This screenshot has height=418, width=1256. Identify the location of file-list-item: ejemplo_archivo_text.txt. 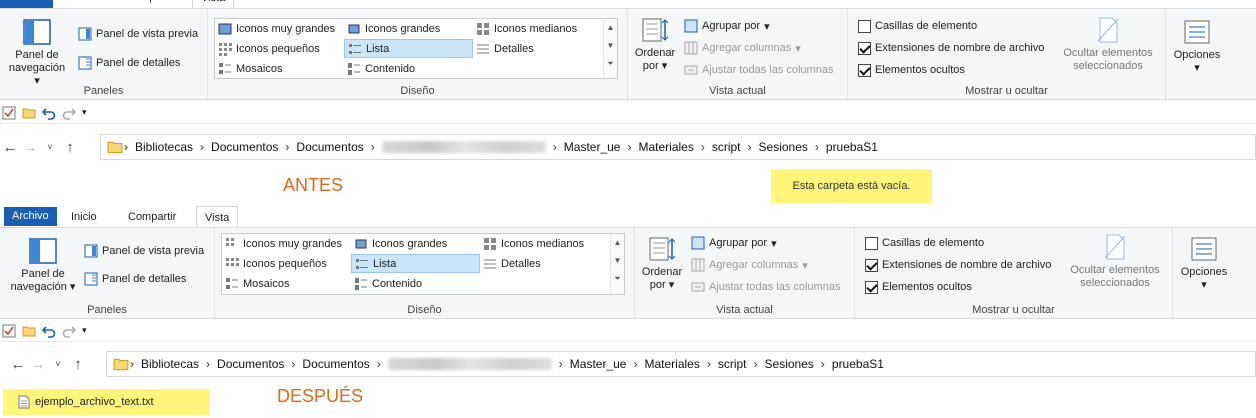
(106, 402).